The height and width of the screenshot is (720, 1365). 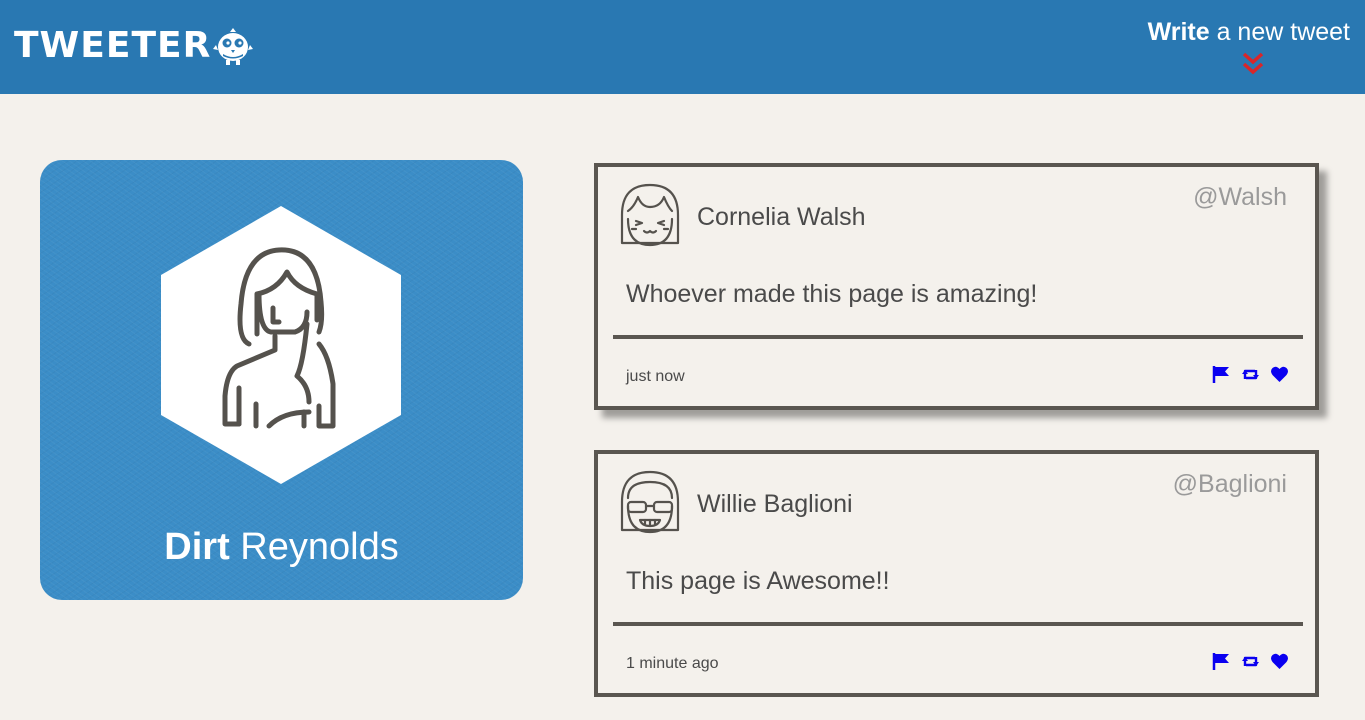 I want to click on woman-avatar-icon, so click(x=281, y=345).